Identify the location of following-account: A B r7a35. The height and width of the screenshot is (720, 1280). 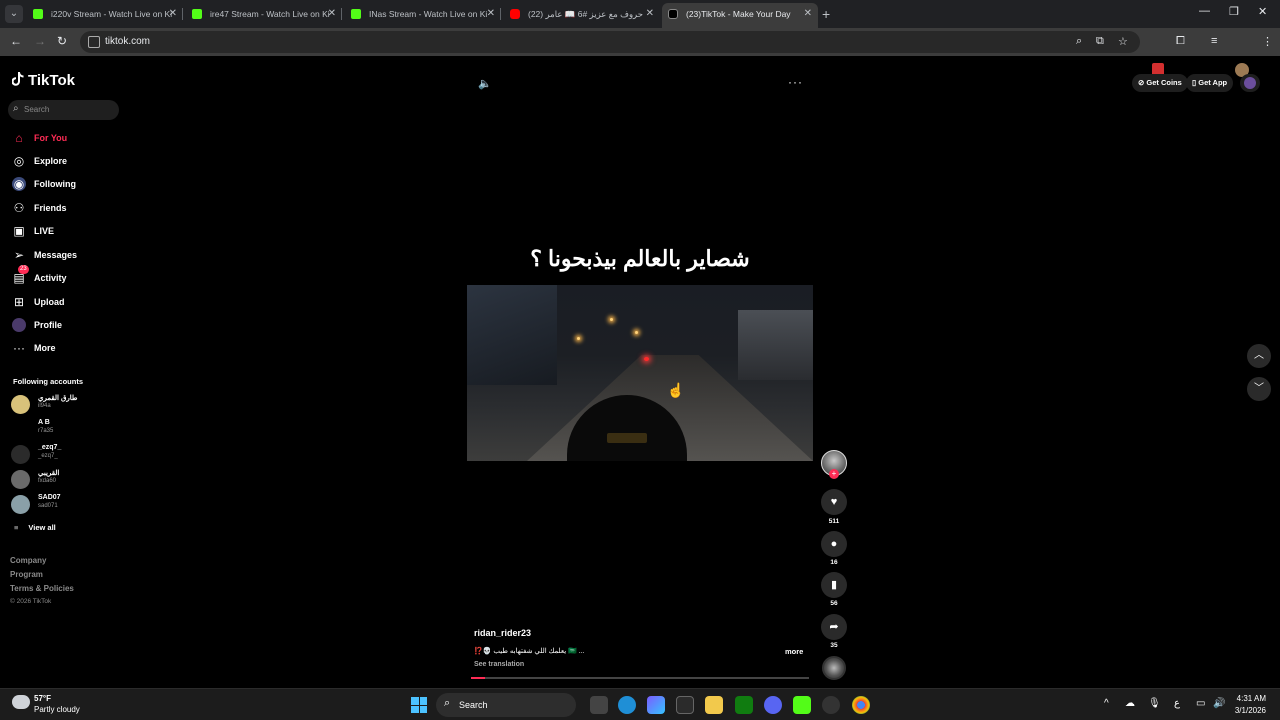
(66, 429).